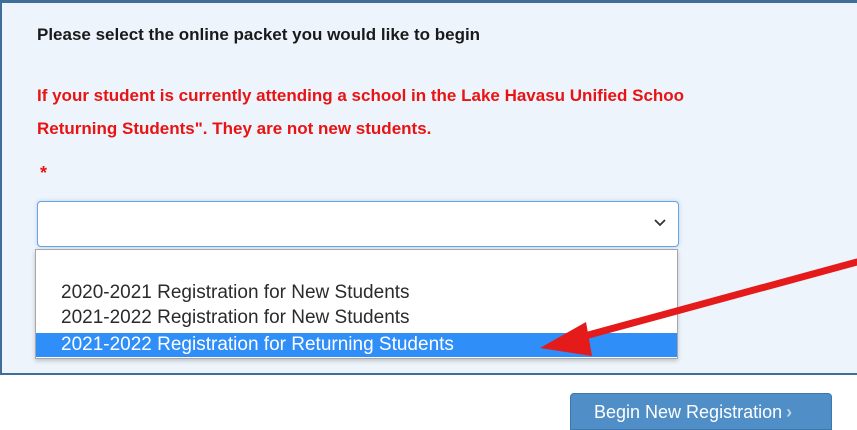 This screenshot has width=857, height=430. I want to click on begin-button-label: Begin New Registration, so click(688, 412).